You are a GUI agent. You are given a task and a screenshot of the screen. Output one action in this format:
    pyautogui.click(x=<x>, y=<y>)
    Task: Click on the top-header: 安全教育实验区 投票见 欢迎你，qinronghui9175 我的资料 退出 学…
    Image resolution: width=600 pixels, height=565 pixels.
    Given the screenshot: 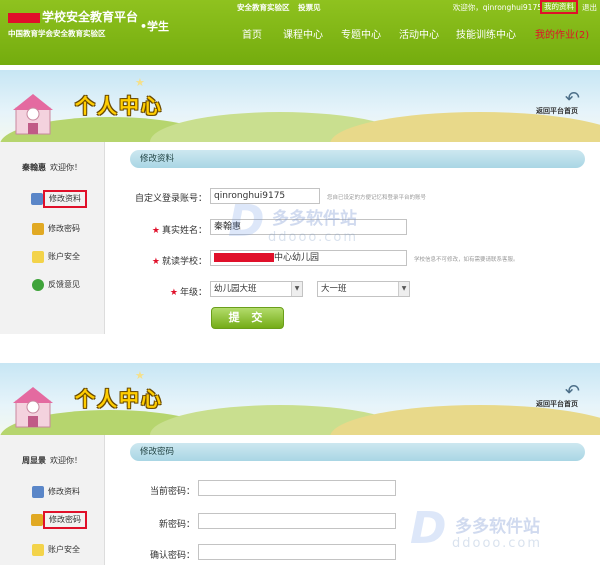 What is the action you would take?
    pyautogui.click(x=300, y=32)
    